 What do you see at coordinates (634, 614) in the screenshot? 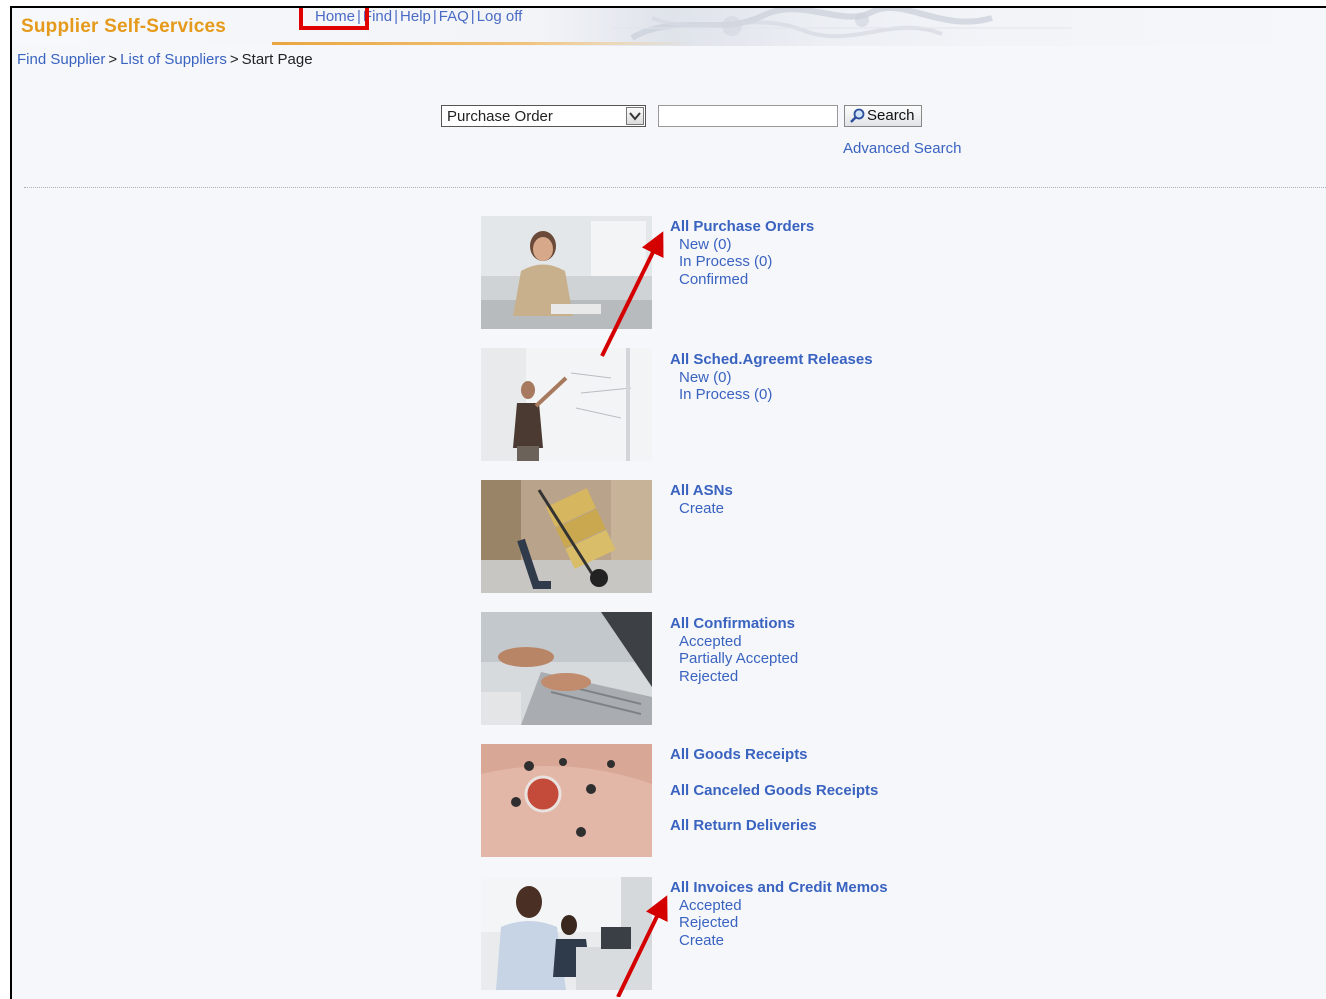
I see `annotation-arrows` at bounding box center [634, 614].